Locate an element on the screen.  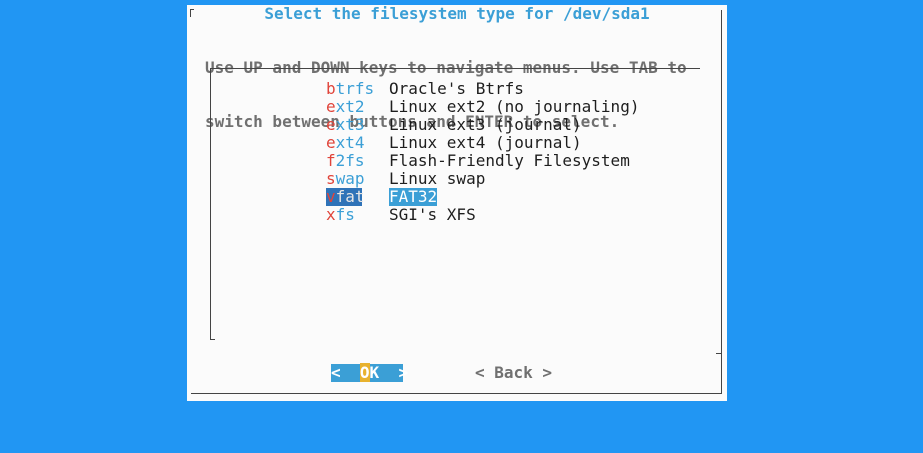
menu-item-tag: vfat is located at coordinates (345, 196).